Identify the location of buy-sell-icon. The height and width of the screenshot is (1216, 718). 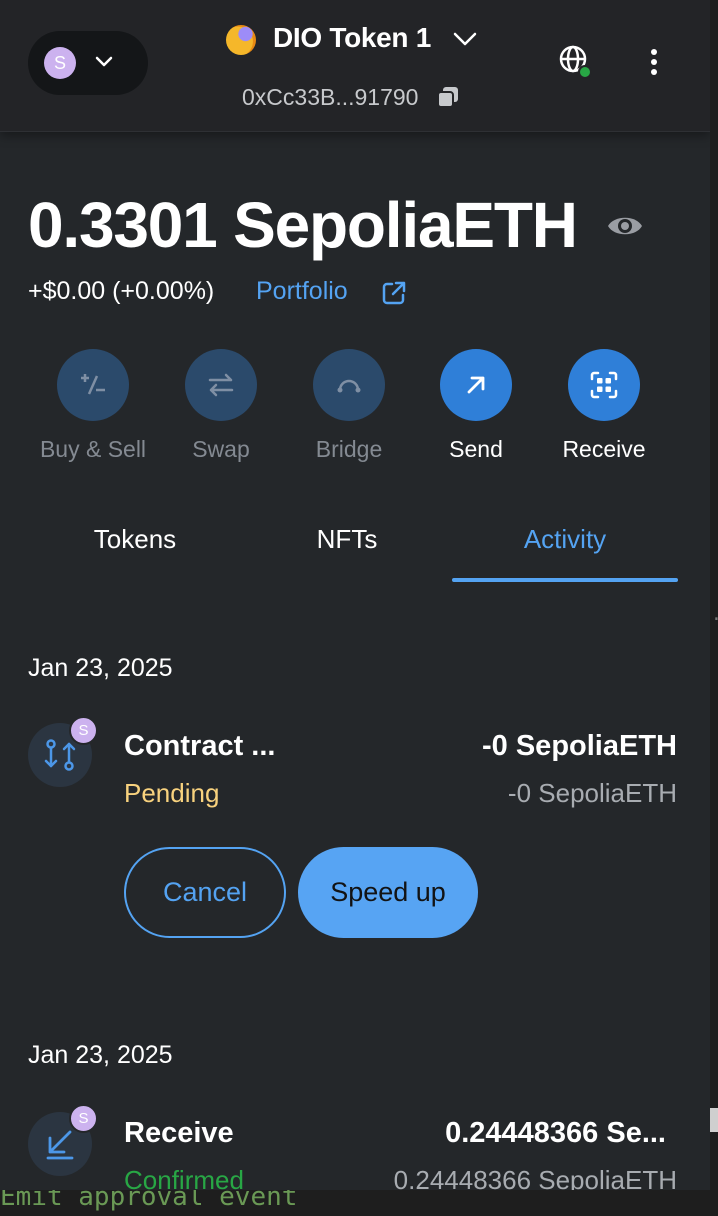
(93, 384).